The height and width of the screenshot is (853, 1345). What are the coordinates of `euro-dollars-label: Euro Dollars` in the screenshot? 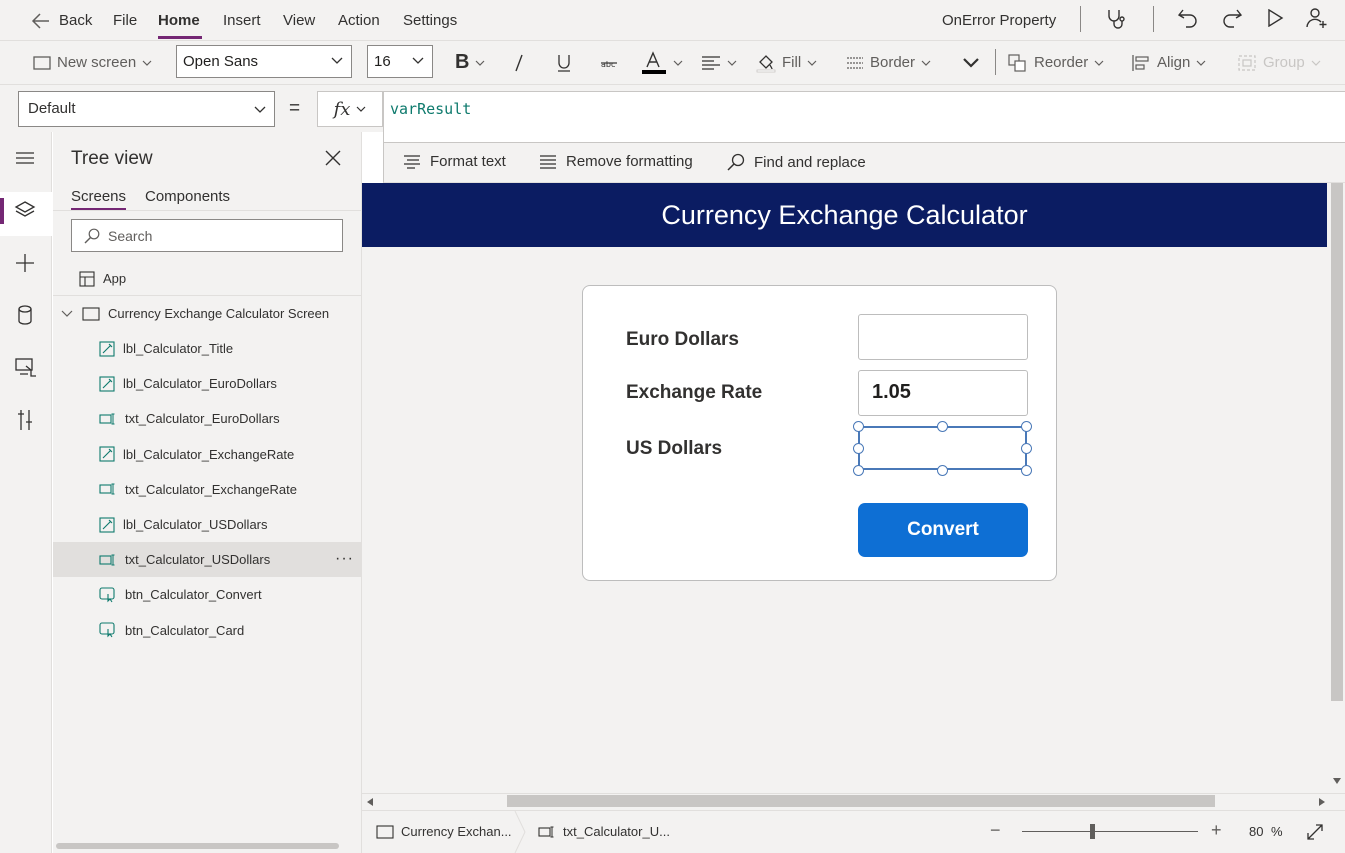 It's located at (682, 340).